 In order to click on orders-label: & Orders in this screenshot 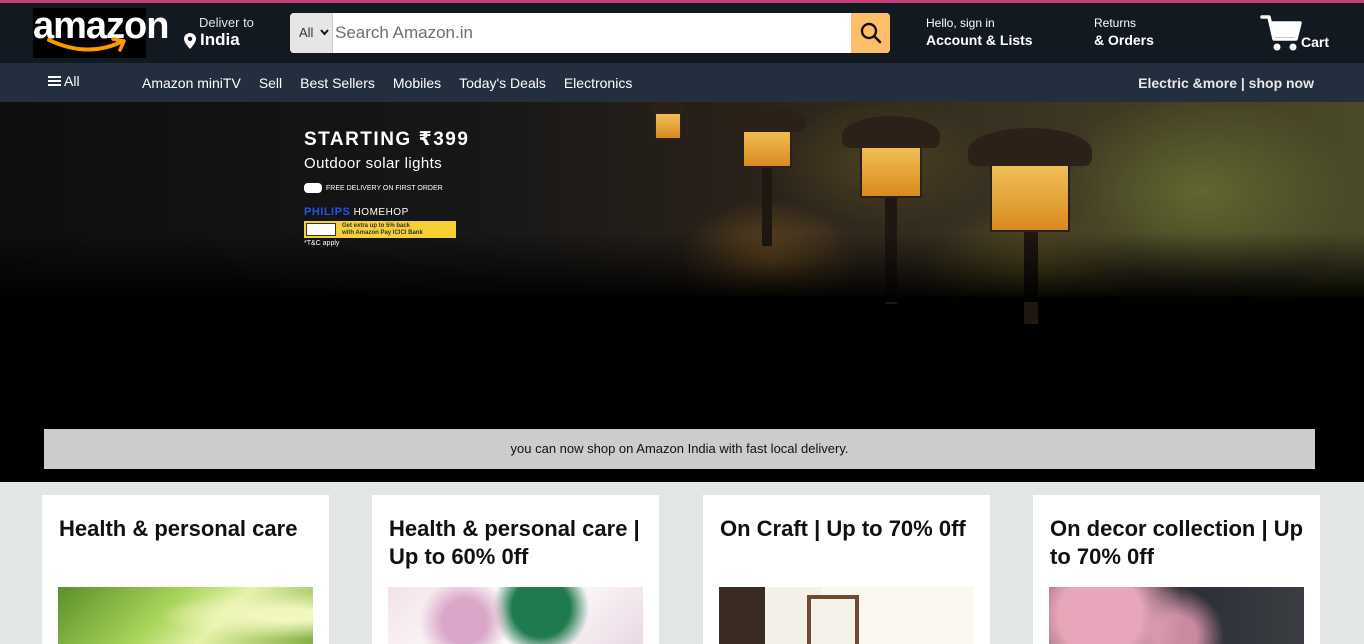, I will do `click(1124, 40)`.